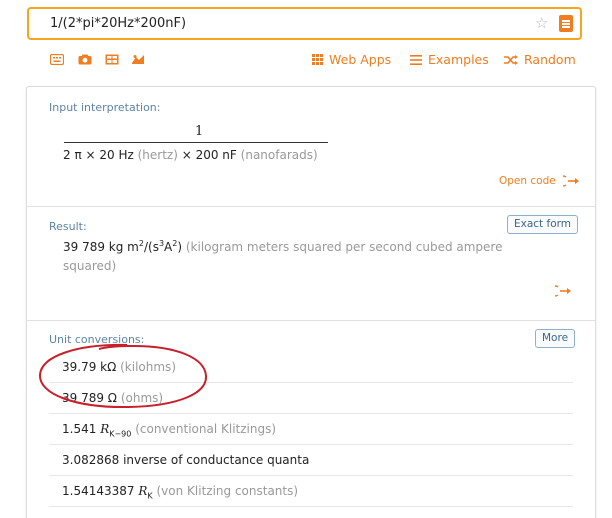 This screenshot has height=518, width=612. What do you see at coordinates (138, 59) in the screenshot?
I see `extended-keyboard-icon` at bounding box center [138, 59].